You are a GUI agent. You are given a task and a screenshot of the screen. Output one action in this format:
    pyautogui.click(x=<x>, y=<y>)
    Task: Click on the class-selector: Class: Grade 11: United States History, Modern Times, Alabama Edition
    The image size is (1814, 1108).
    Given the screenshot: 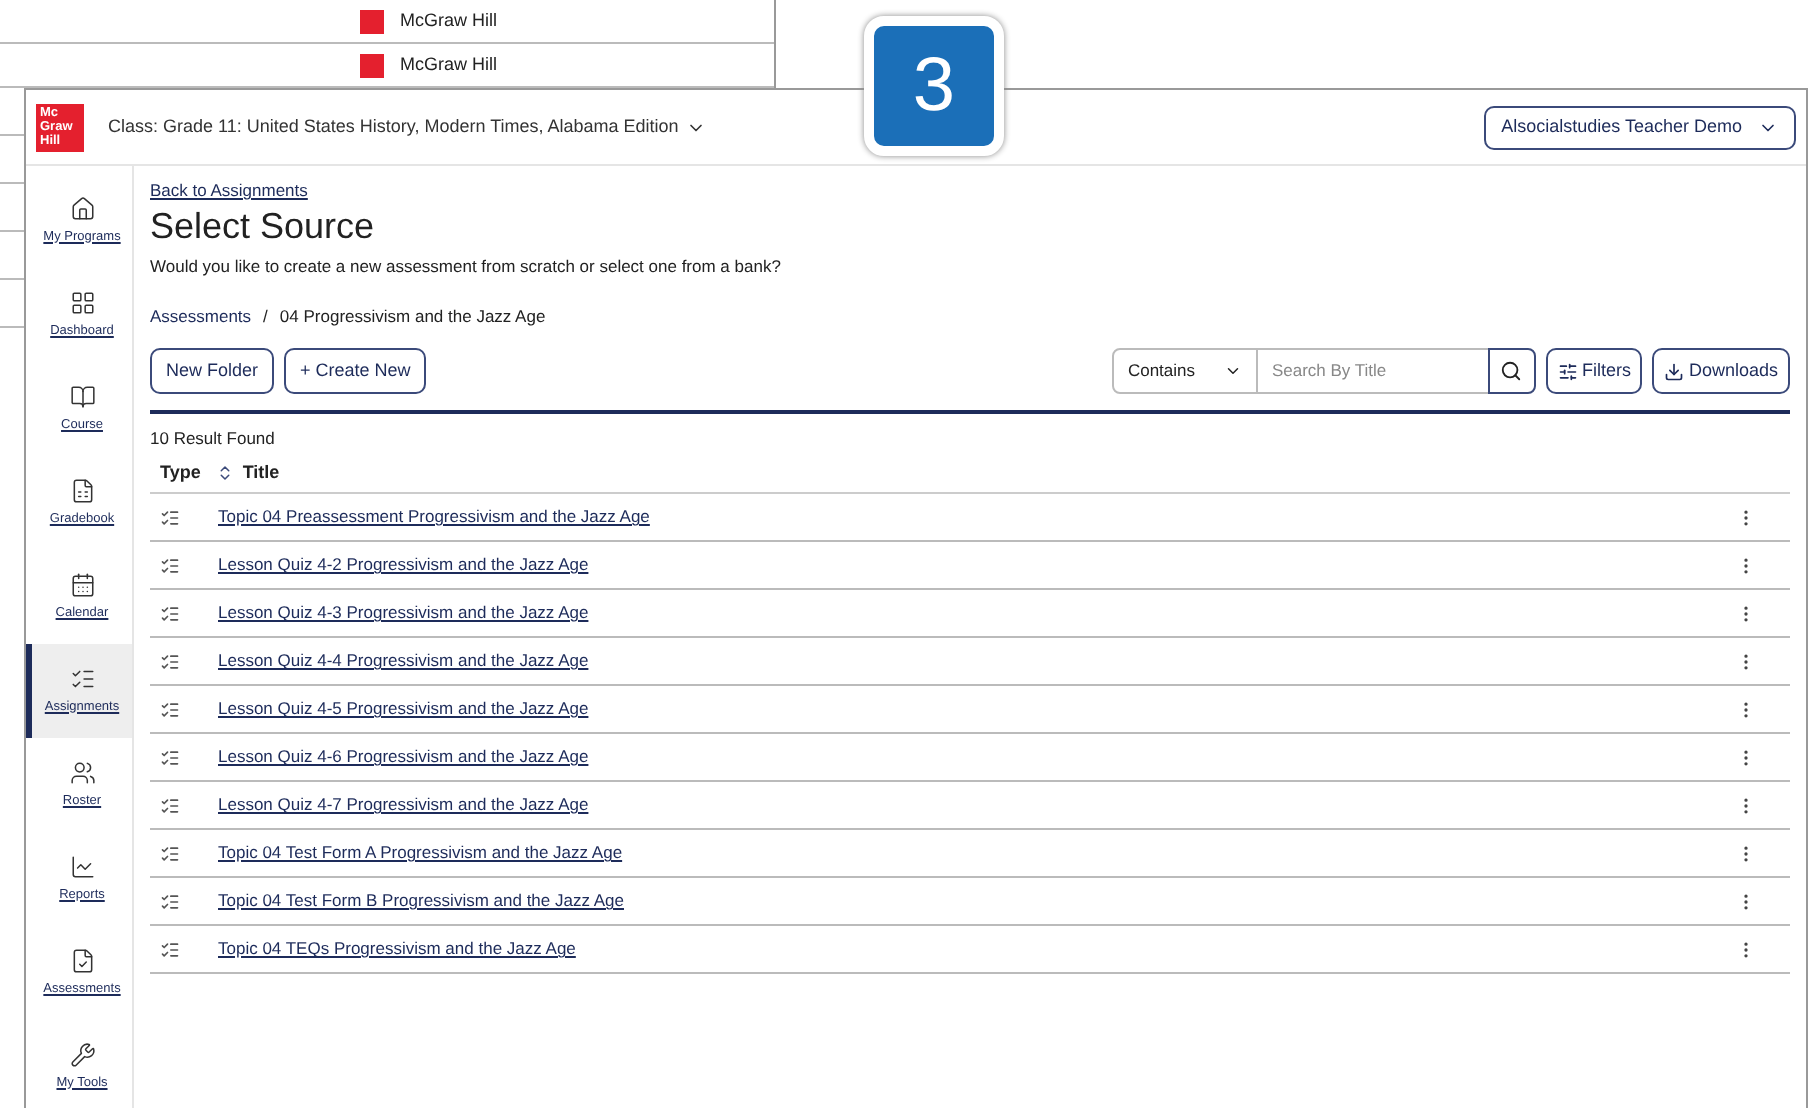 What is the action you would take?
    pyautogui.click(x=407, y=127)
    